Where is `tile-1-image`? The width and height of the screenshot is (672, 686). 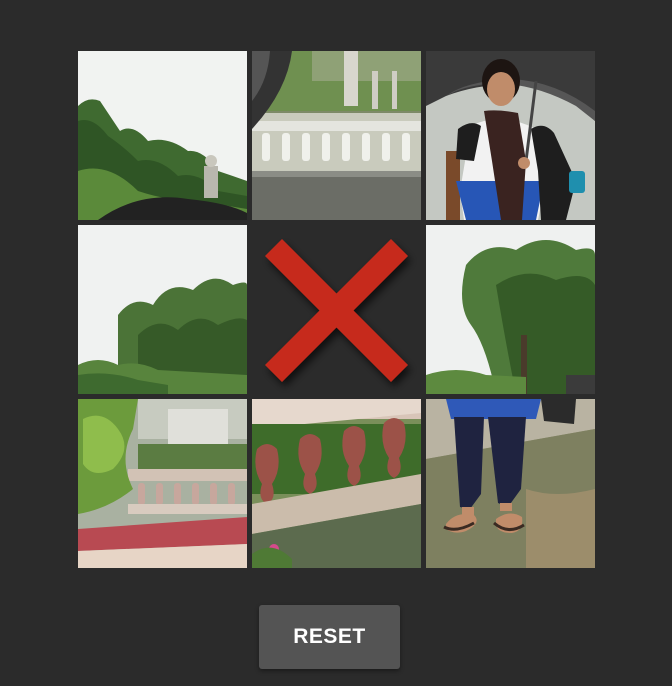 tile-1-image is located at coordinates (162, 135).